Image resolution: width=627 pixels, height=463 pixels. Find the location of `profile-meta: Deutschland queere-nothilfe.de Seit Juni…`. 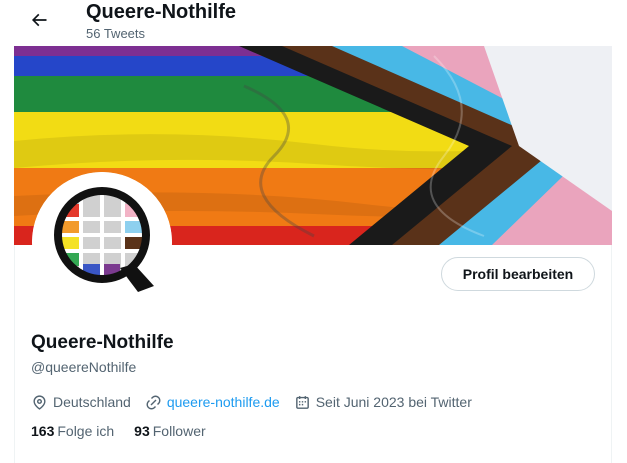

profile-meta: Deutschland queere-nothilfe.de Seit Juni… is located at coordinates (258, 402).